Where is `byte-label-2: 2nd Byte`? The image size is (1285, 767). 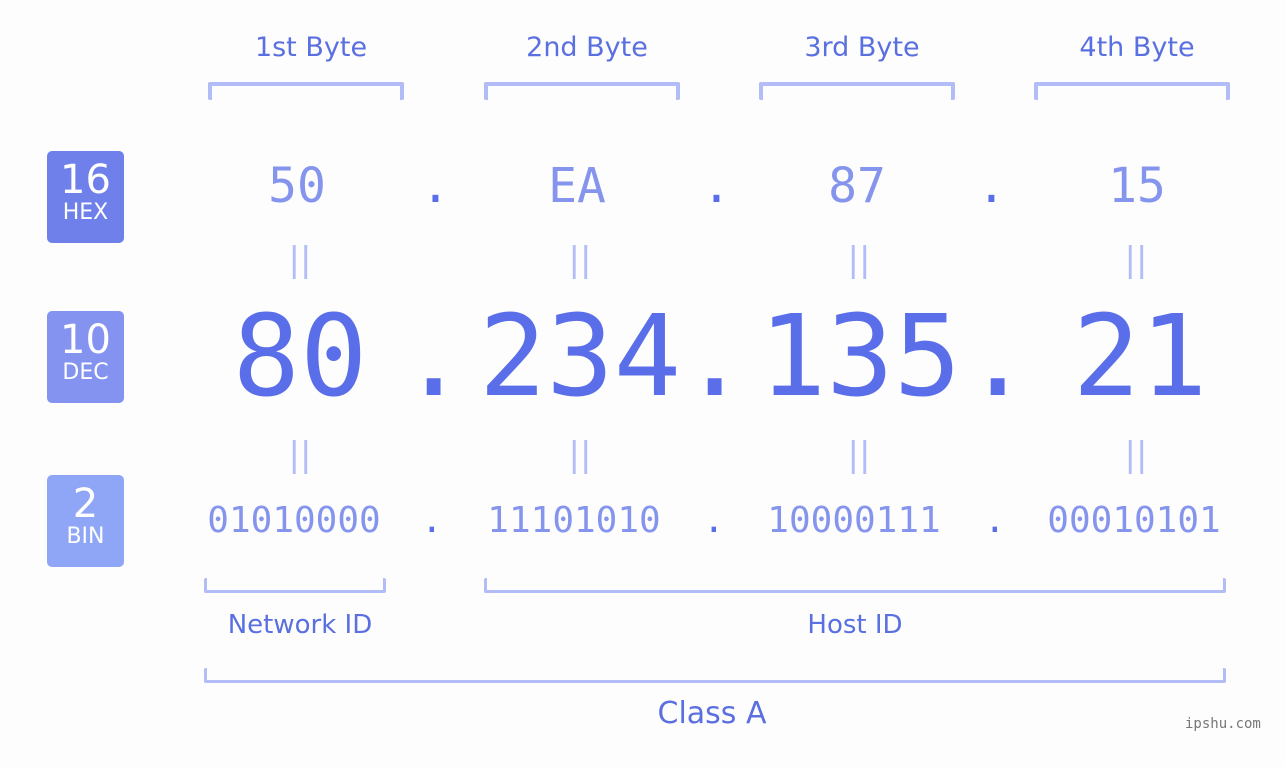 byte-label-2: 2nd Byte is located at coordinates (587, 47).